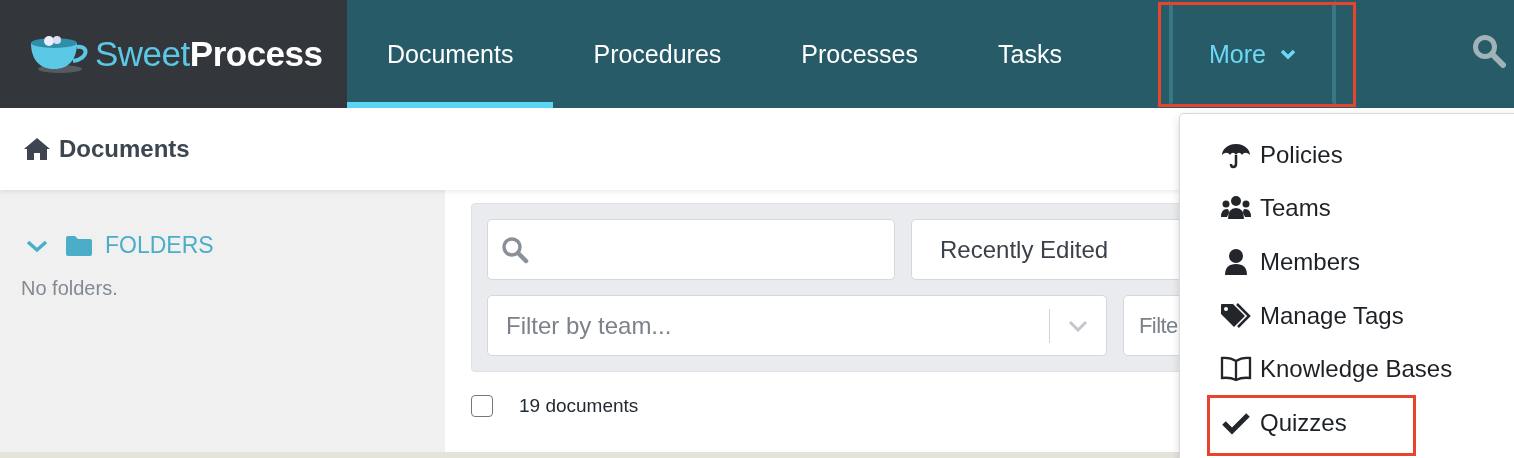 The width and height of the screenshot is (1514, 458). I want to click on menu-item: Quizzes, so click(1347, 422).